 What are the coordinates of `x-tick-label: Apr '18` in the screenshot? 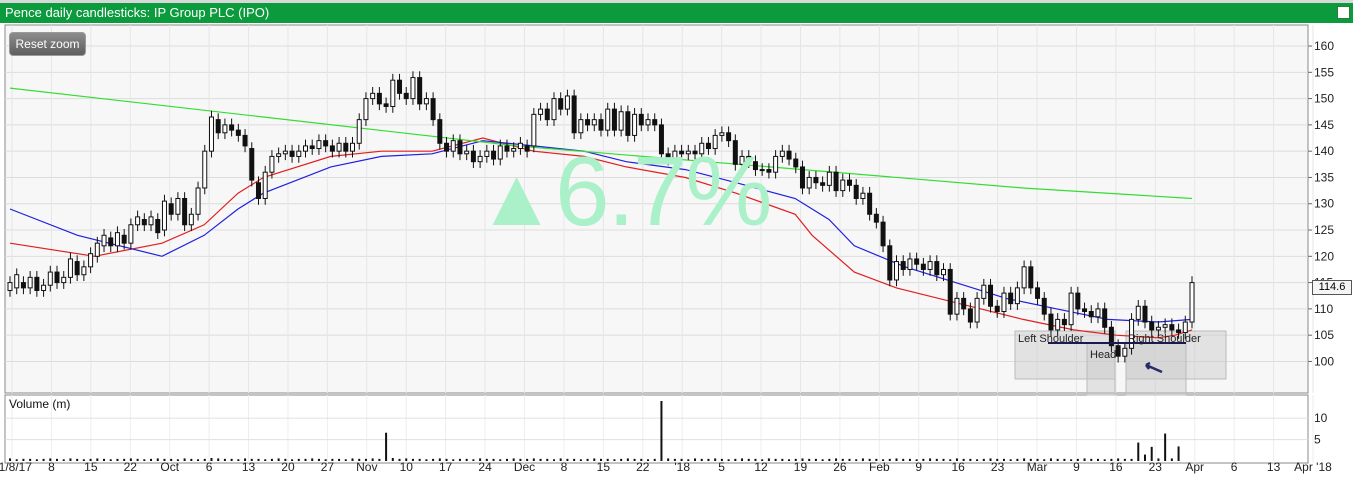 It's located at (1313, 467).